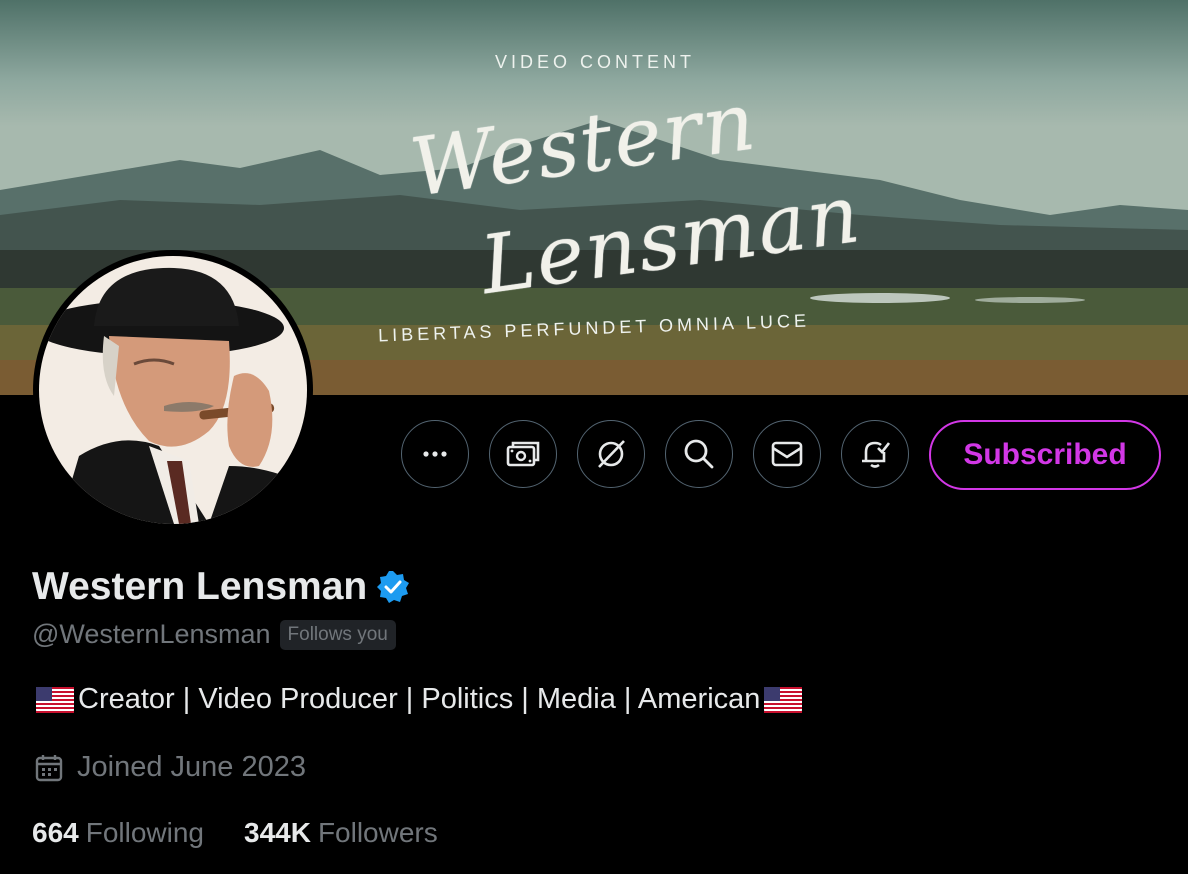 This screenshot has height=874, width=1188. I want to click on follows-you-badge: Follows you, so click(337, 634).